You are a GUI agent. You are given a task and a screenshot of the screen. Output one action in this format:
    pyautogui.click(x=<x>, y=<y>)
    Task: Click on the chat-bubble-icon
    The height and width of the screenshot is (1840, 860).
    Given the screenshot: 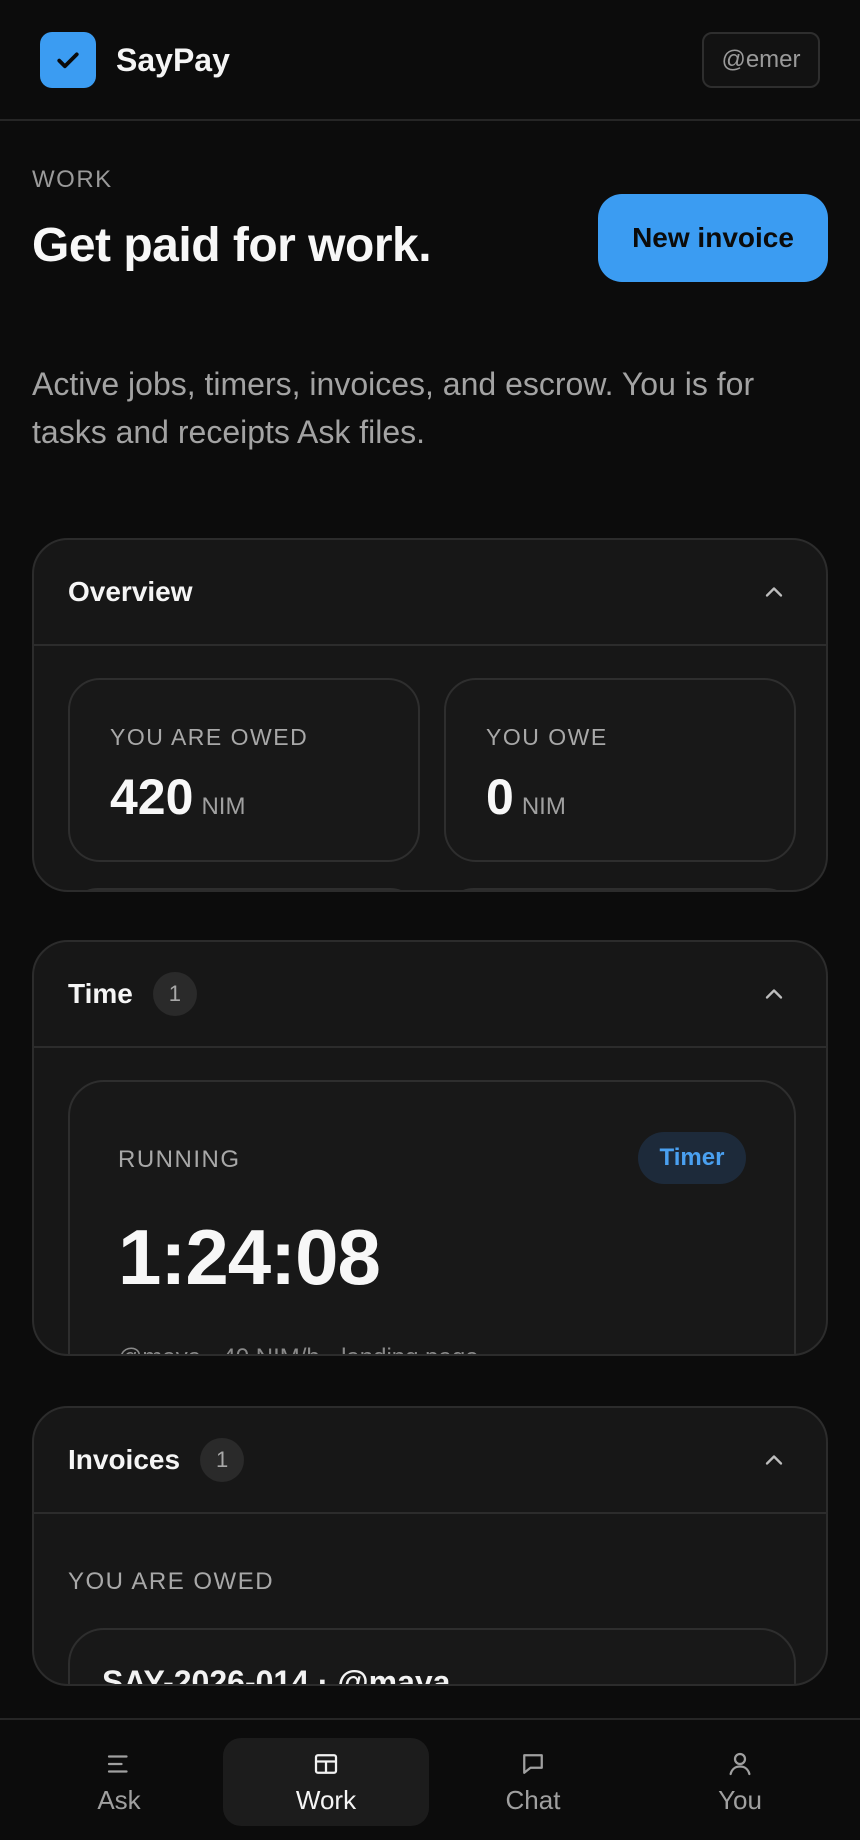 What is the action you would take?
    pyautogui.click(x=533, y=1763)
    